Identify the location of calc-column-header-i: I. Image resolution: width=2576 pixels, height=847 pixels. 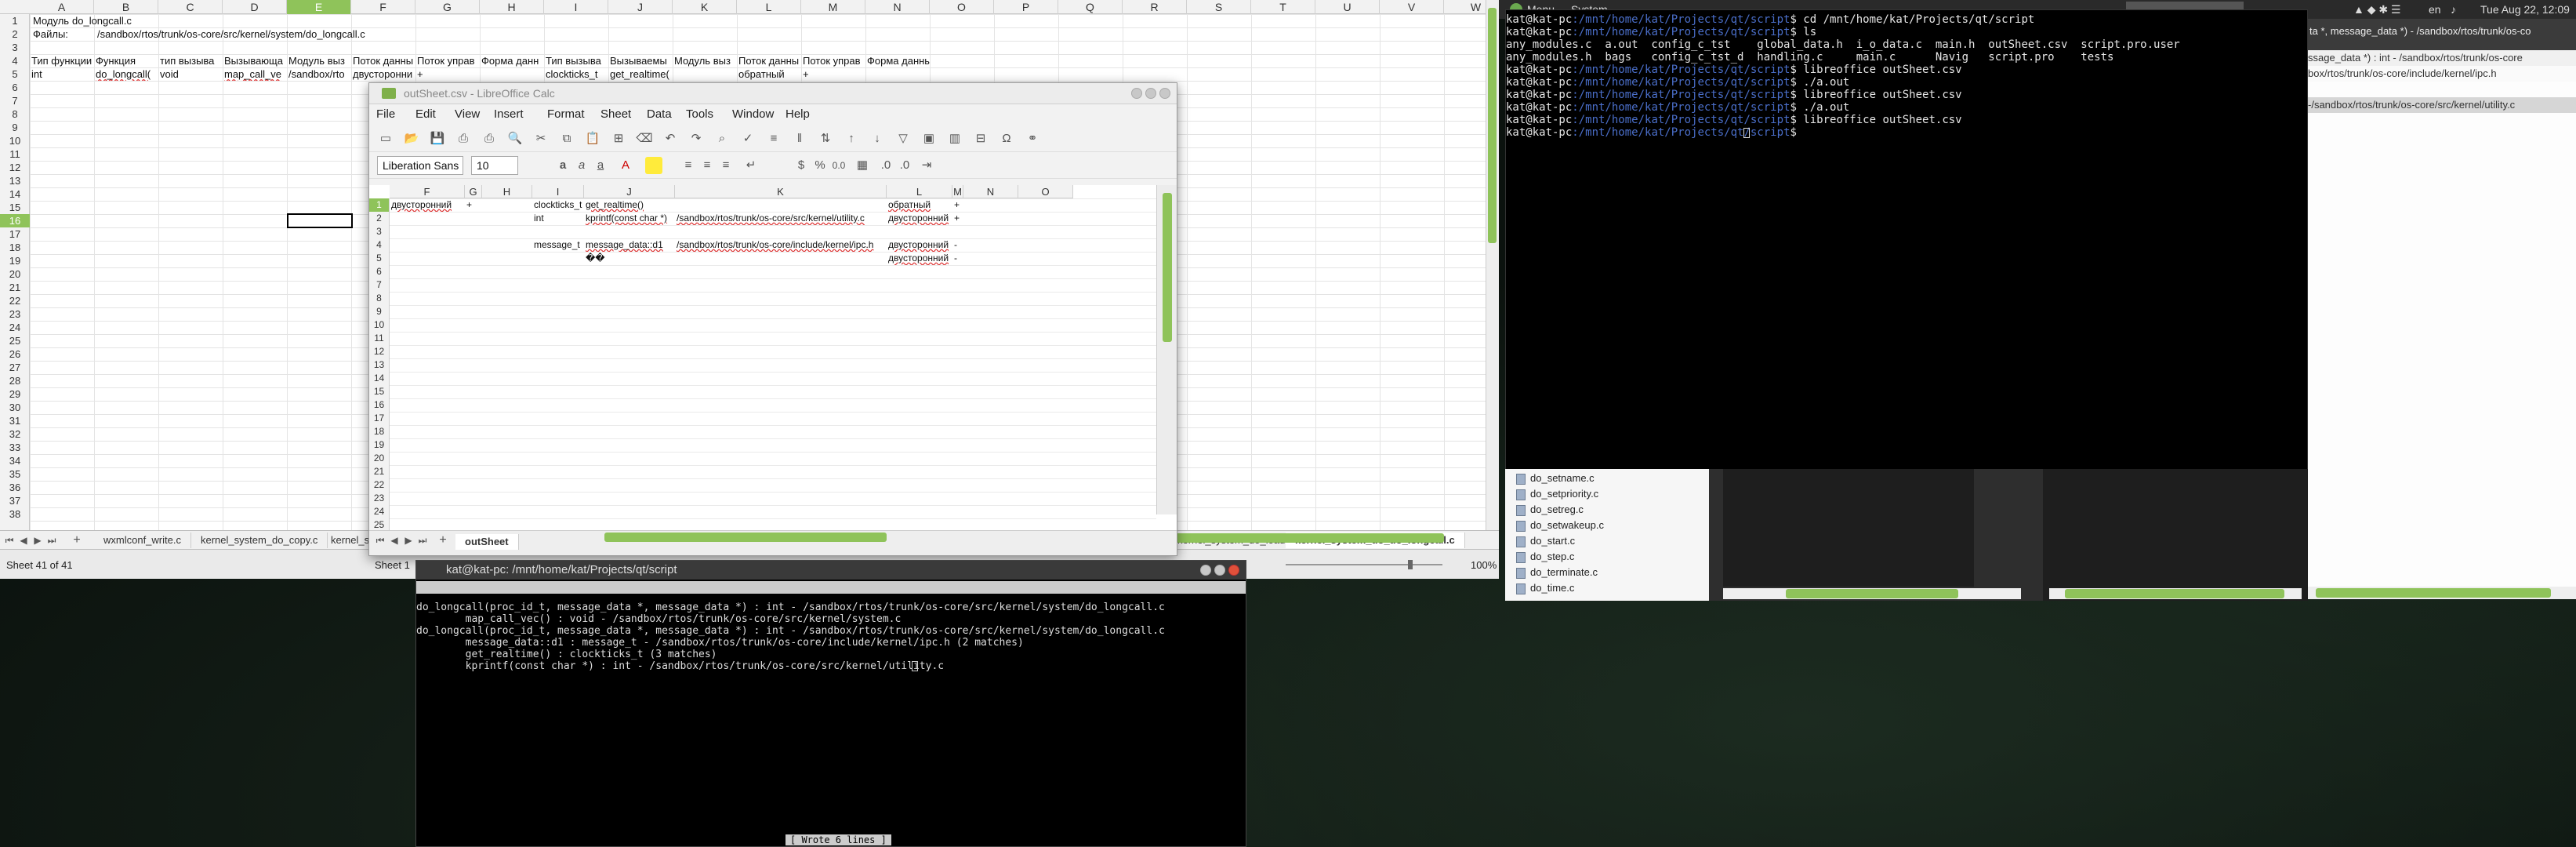
(558, 191).